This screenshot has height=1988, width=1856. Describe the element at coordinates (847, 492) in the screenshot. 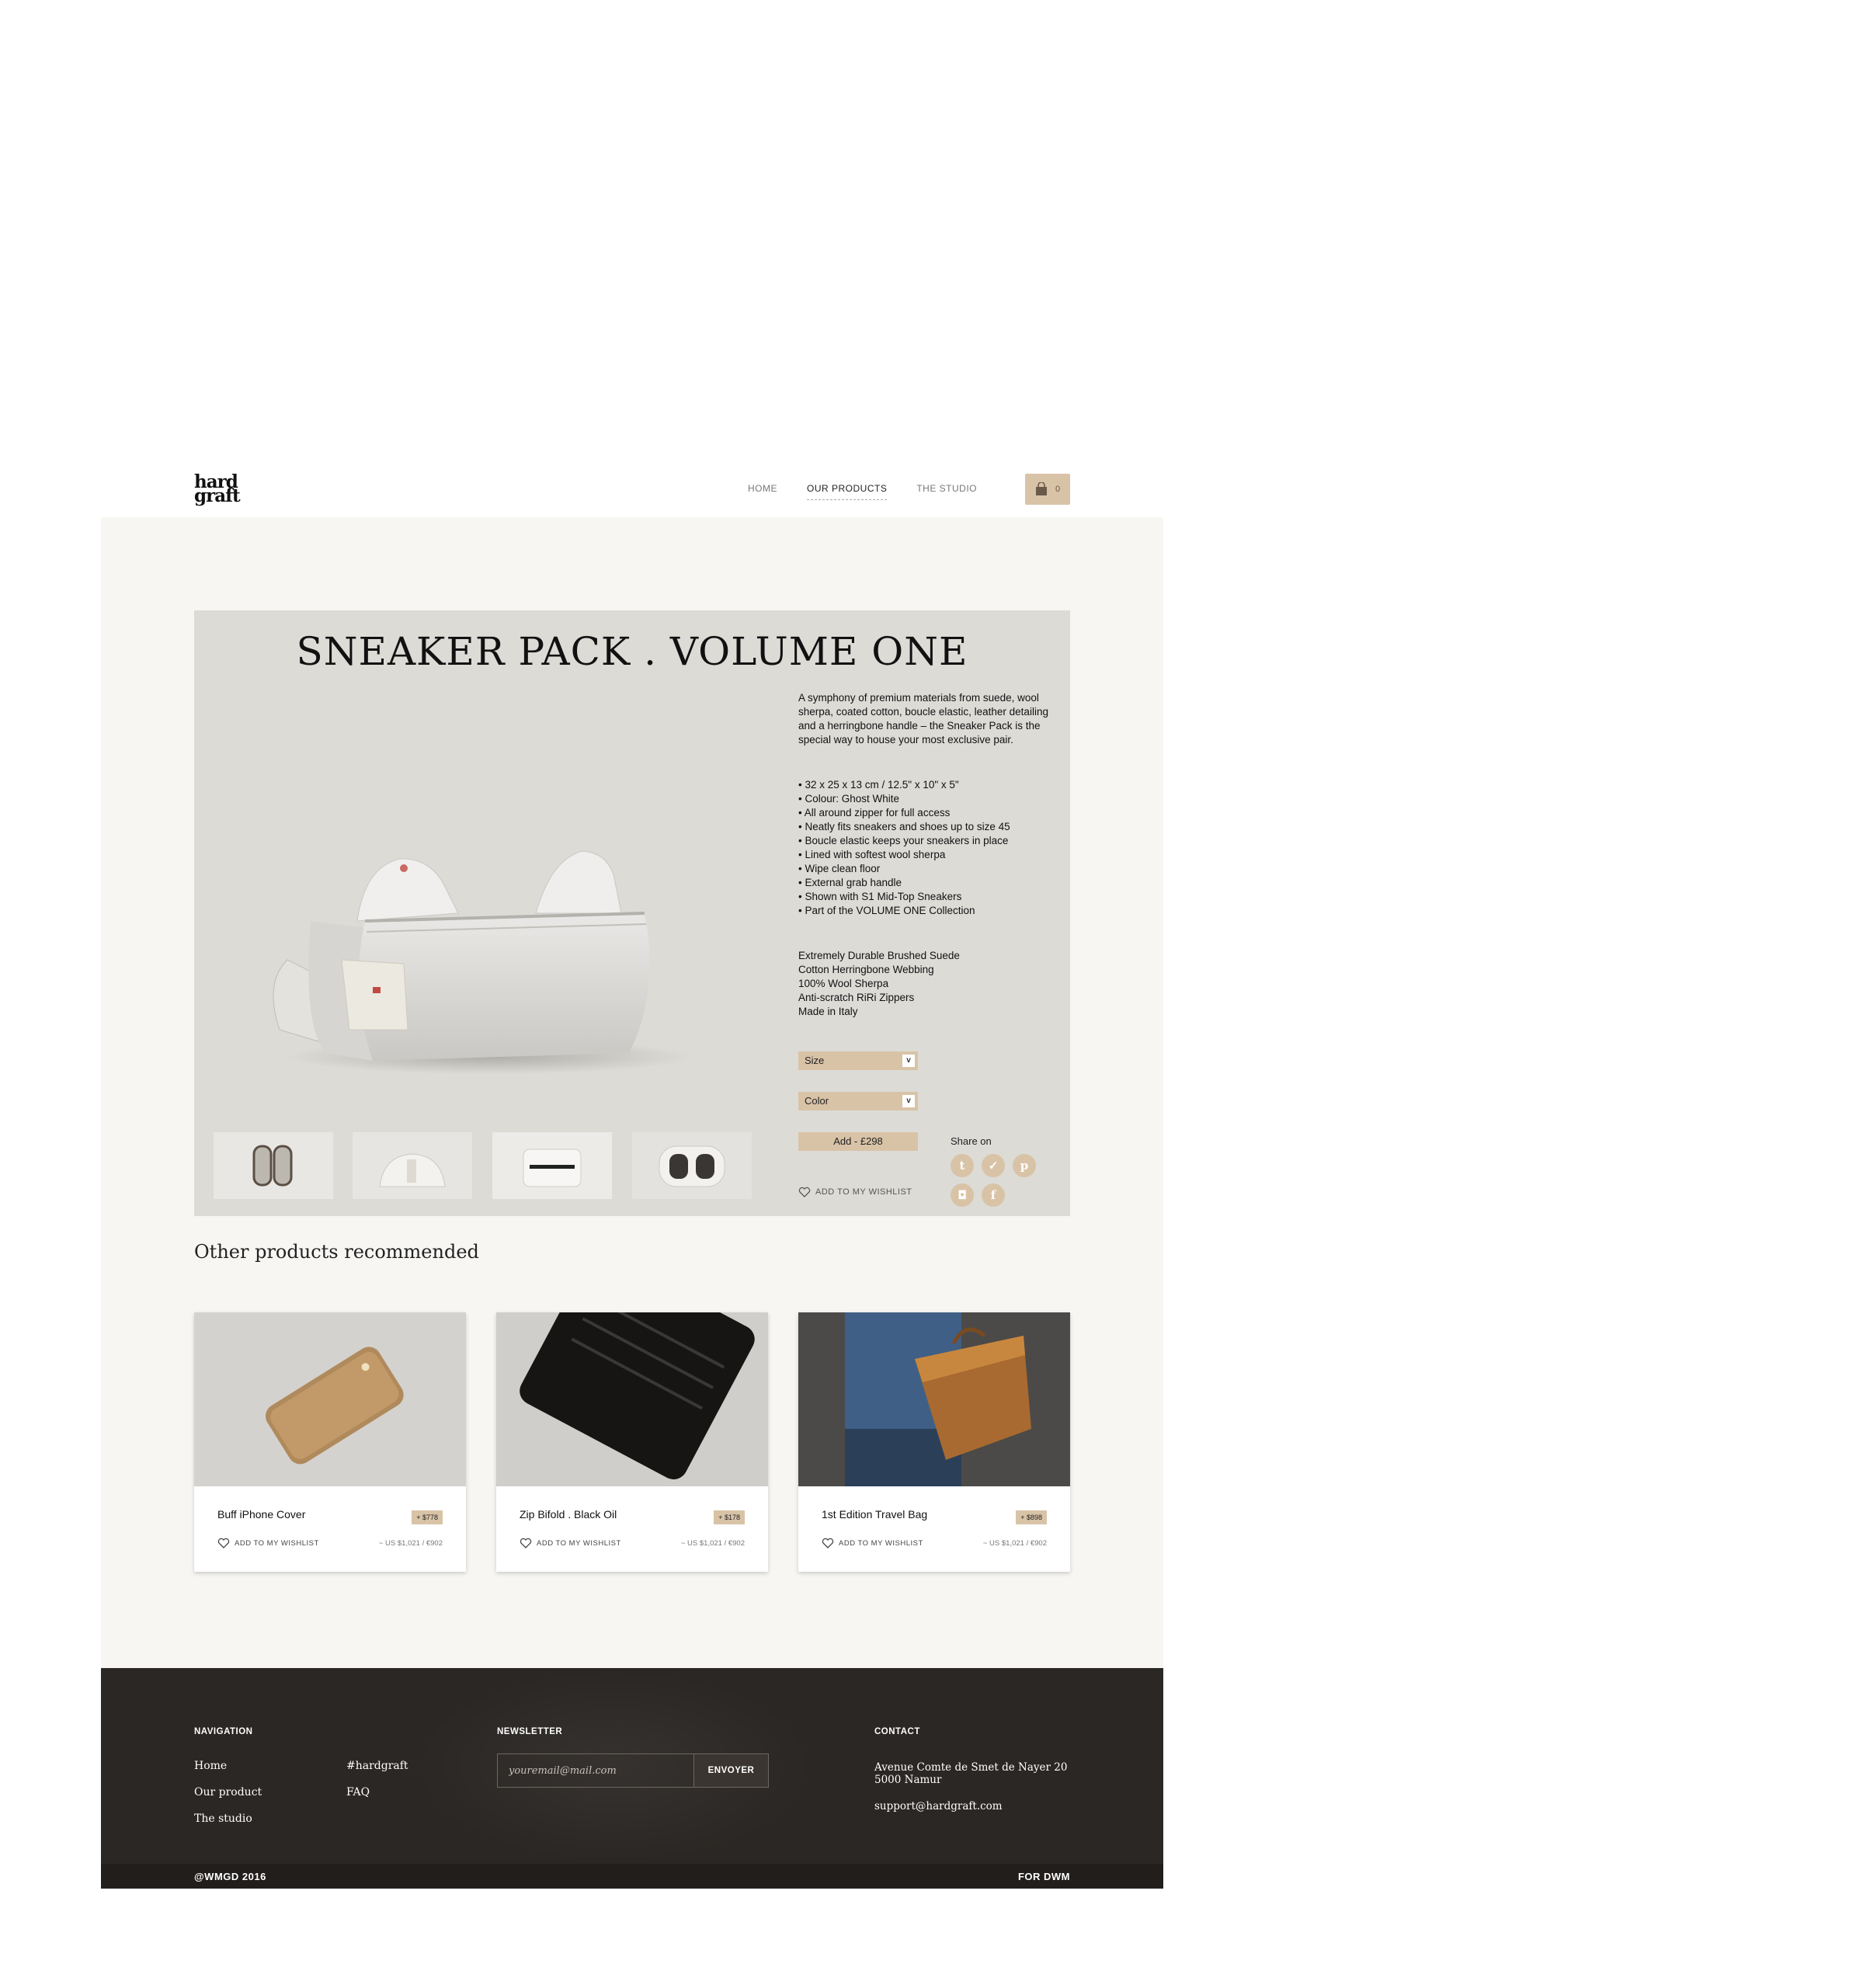

I see `nav-our-products: OUR PRODUCTS` at that location.